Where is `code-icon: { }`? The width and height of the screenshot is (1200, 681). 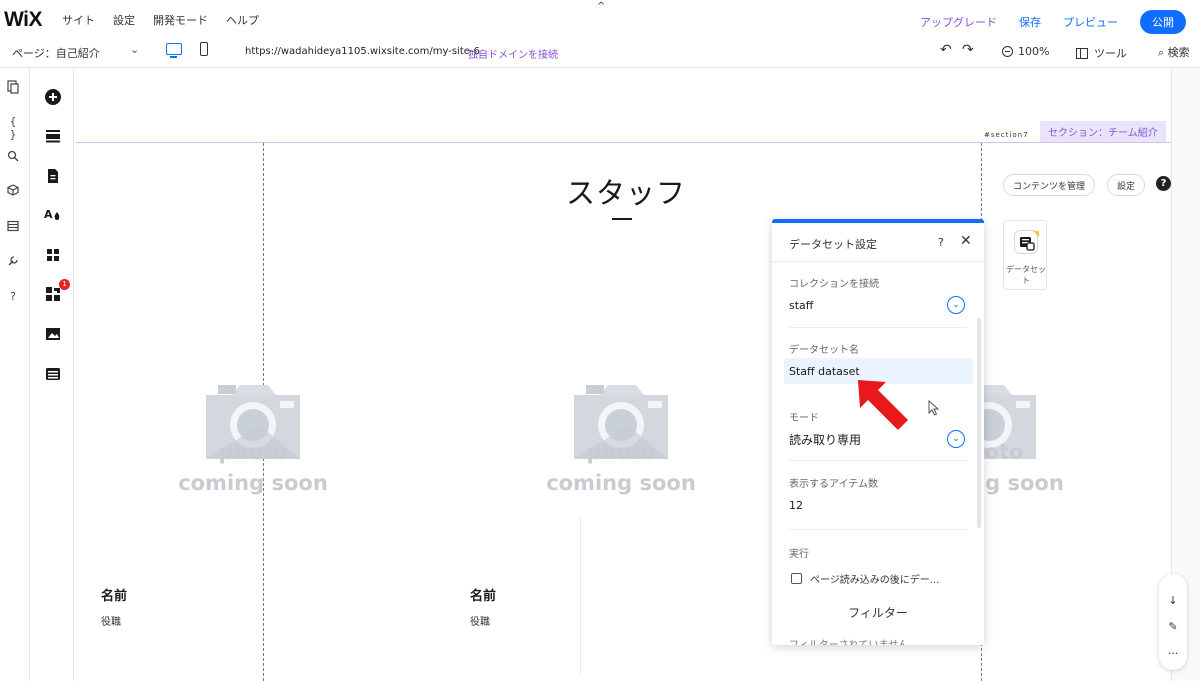 code-icon: { } is located at coordinates (13, 128).